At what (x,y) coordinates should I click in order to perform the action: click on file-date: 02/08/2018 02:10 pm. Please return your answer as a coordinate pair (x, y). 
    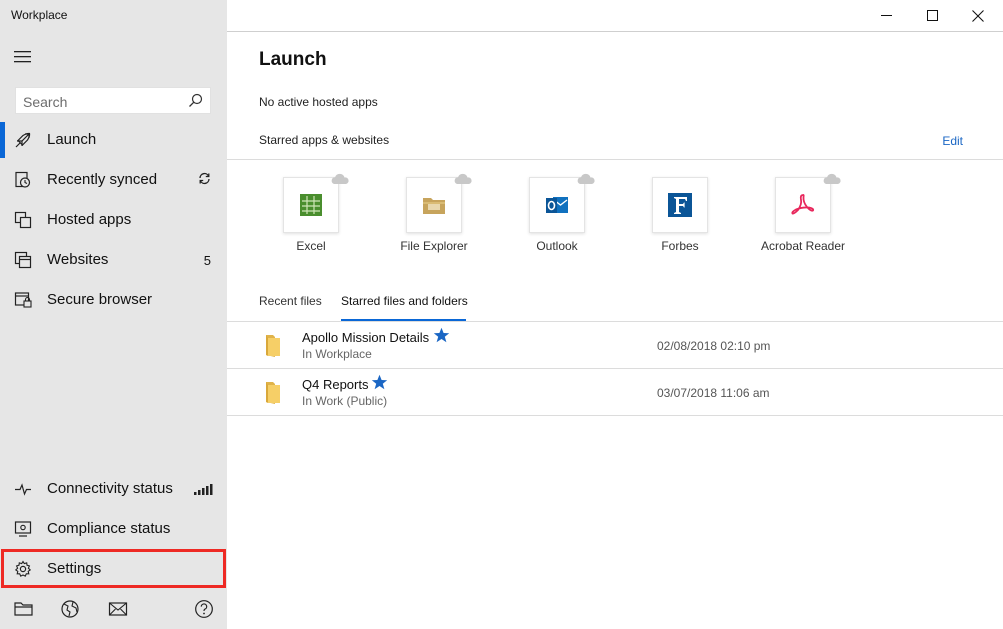
    Looking at the image, I should click on (714, 346).